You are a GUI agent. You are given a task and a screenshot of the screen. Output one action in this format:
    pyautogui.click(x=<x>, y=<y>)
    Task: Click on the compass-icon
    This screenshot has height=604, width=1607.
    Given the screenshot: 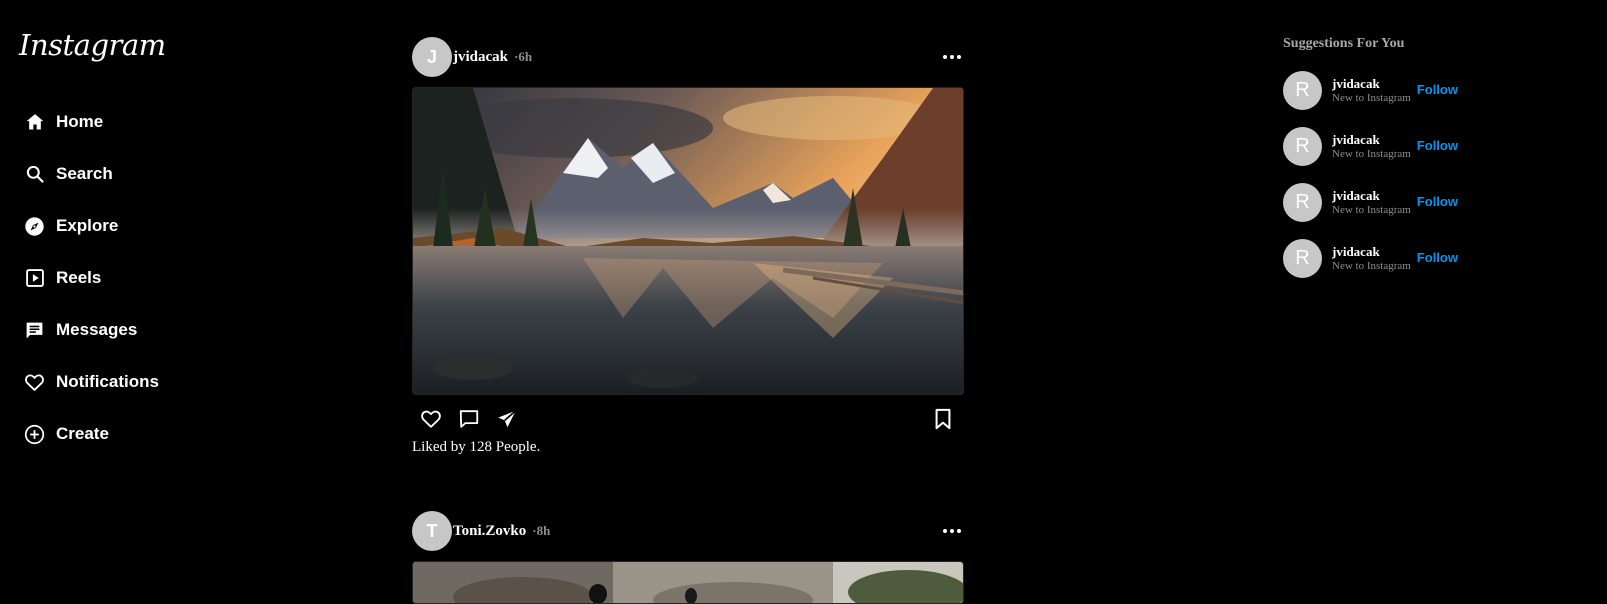 What is the action you would take?
    pyautogui.click(x=34, y=226)
    